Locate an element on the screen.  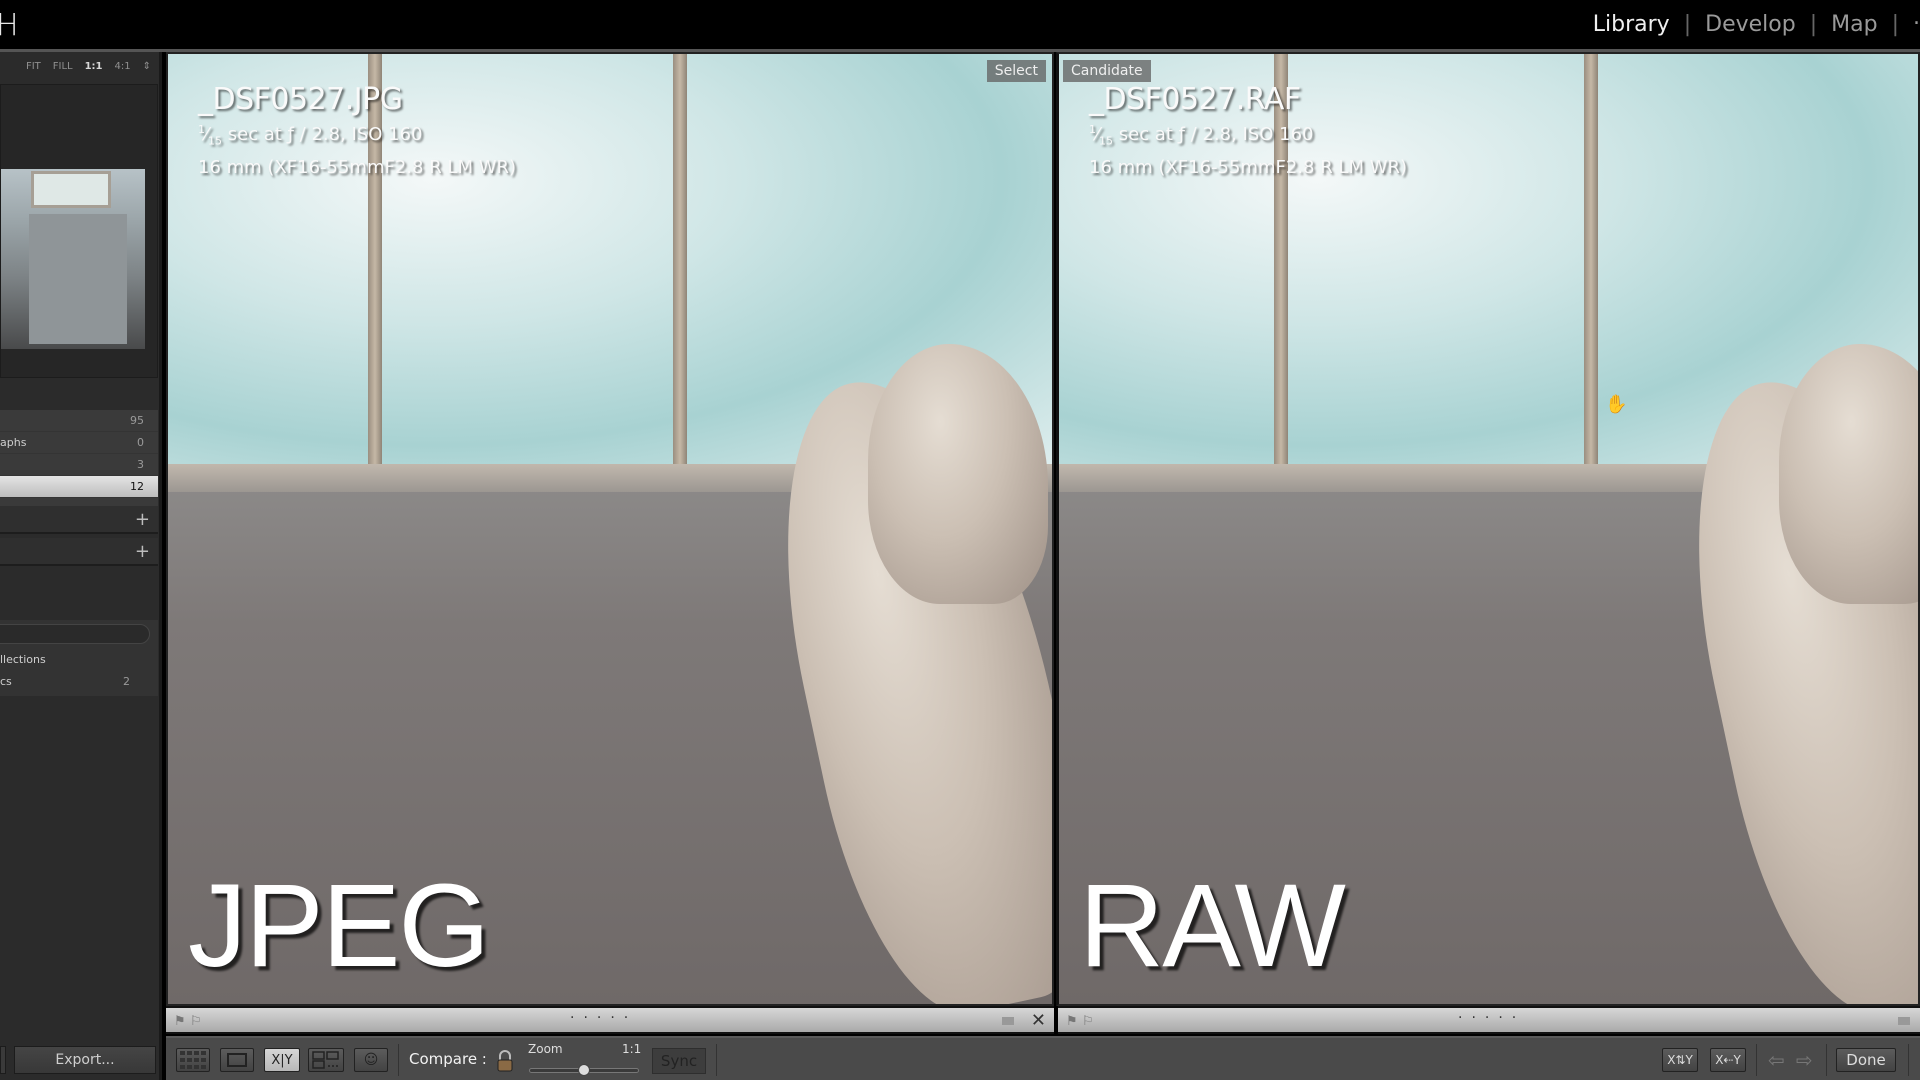
format-overlay-label: JPEG is located at coordinates (339, 926).